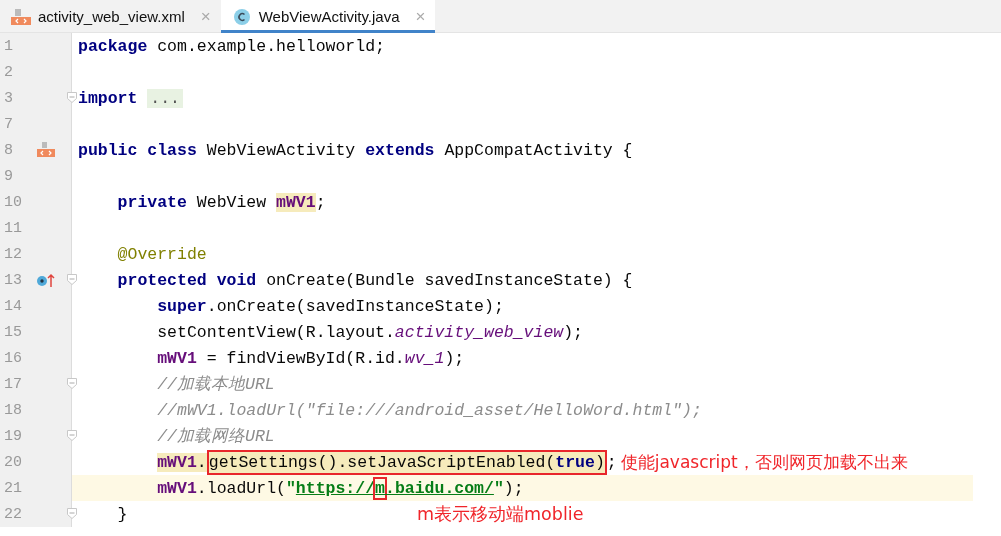  I want to click on code-line: package com.example.helloworld;, so click(231, 46).